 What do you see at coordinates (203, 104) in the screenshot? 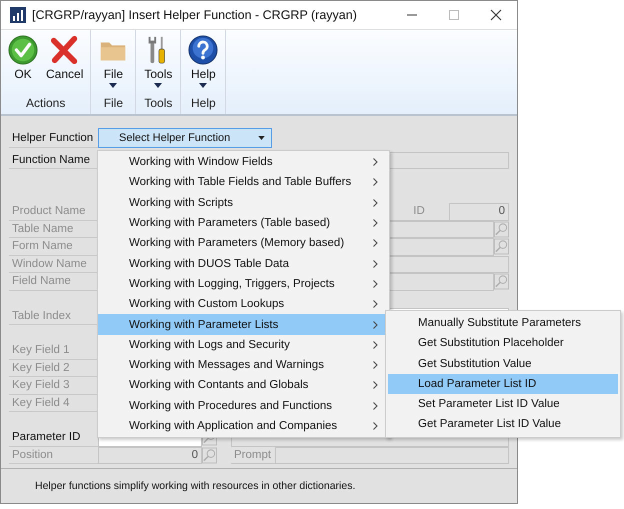
I see `ribbon-group-label: Help` at bounding box center [203, 104].